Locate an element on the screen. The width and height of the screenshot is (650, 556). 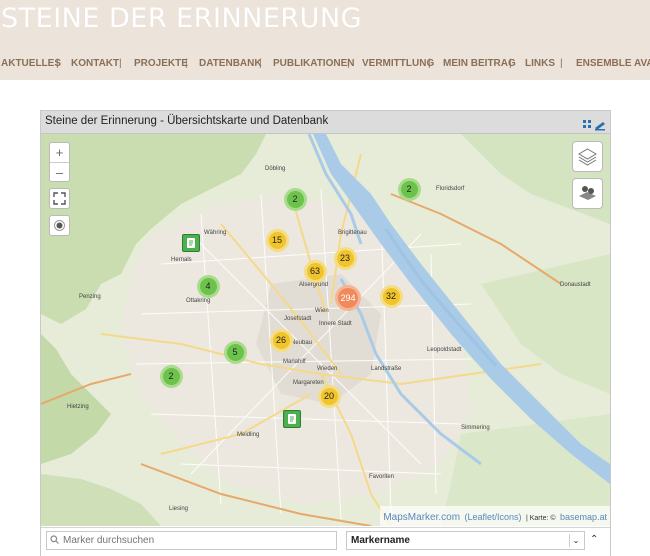
zoom-control: + – is located at coordinates (59, 162).